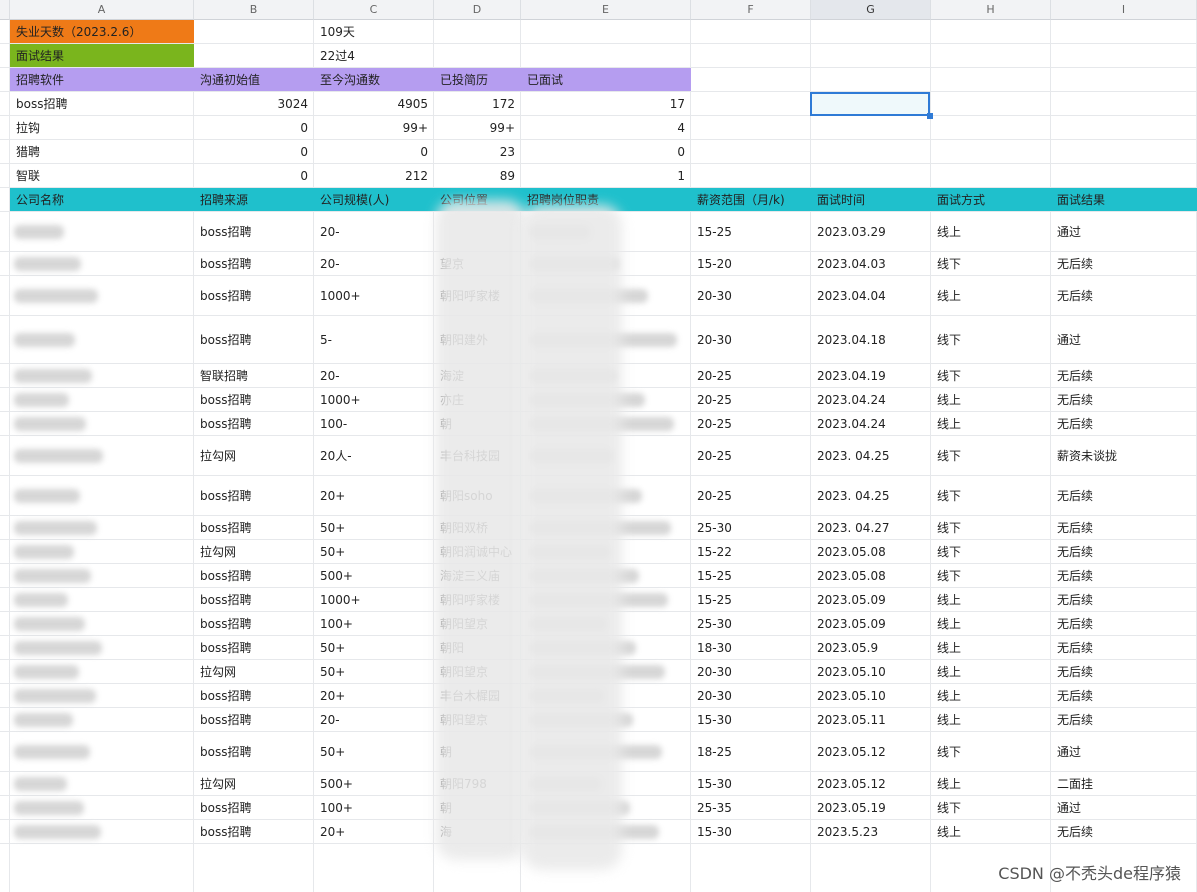 Image resolution: width=1197 pixels, height=892 pixels. I want to click on table-cell: 100-, so click(374, 423).